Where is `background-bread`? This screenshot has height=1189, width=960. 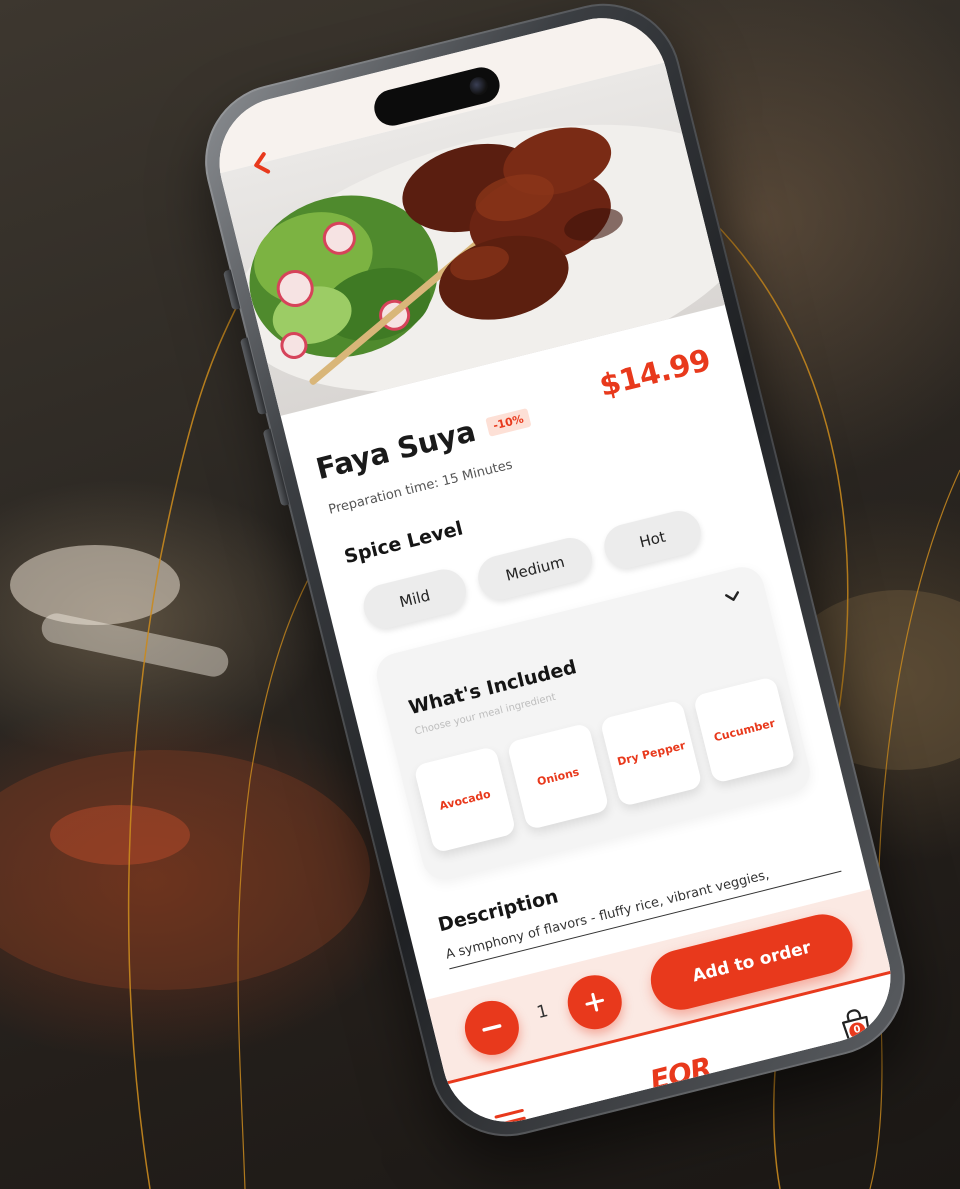 background-bread is located at coordinates (135, 645).